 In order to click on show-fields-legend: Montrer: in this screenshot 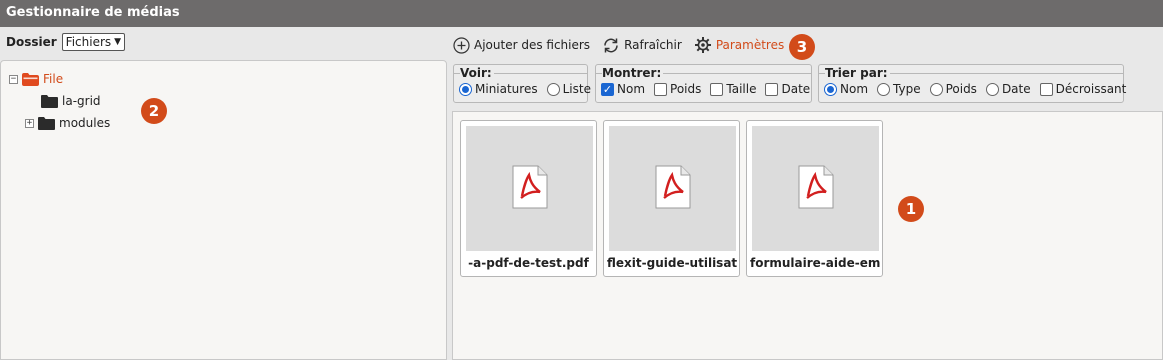, I will do `click(633, 73)`.